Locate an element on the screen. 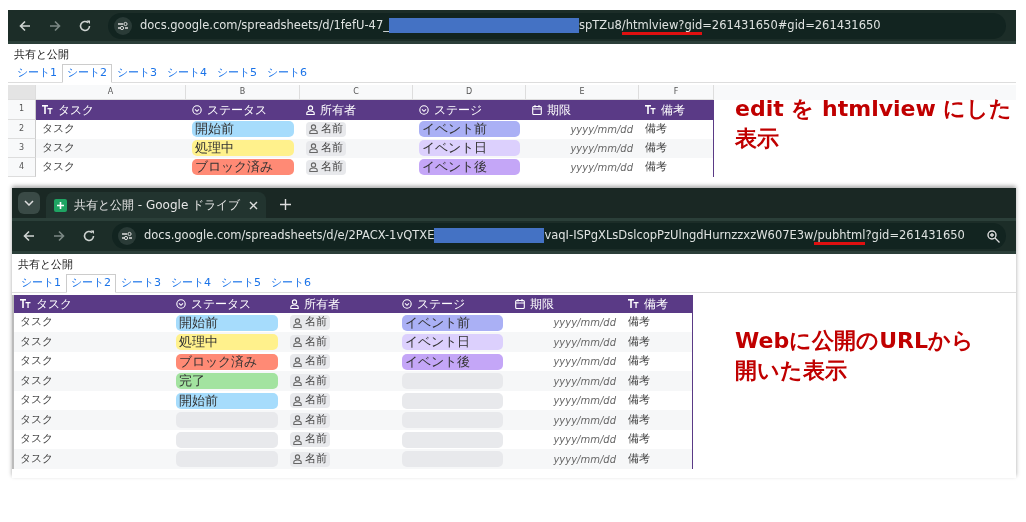 The image size is (1026, 522). address-field: docs.google.com/spreadsheets/d/e/2PACX-1vQTXE vaqI-ISPgXLsDslcopPzUlngdHurnzzxzW607E3w/pubhtml?gid=261431650 is located at coordinates (559, 236).